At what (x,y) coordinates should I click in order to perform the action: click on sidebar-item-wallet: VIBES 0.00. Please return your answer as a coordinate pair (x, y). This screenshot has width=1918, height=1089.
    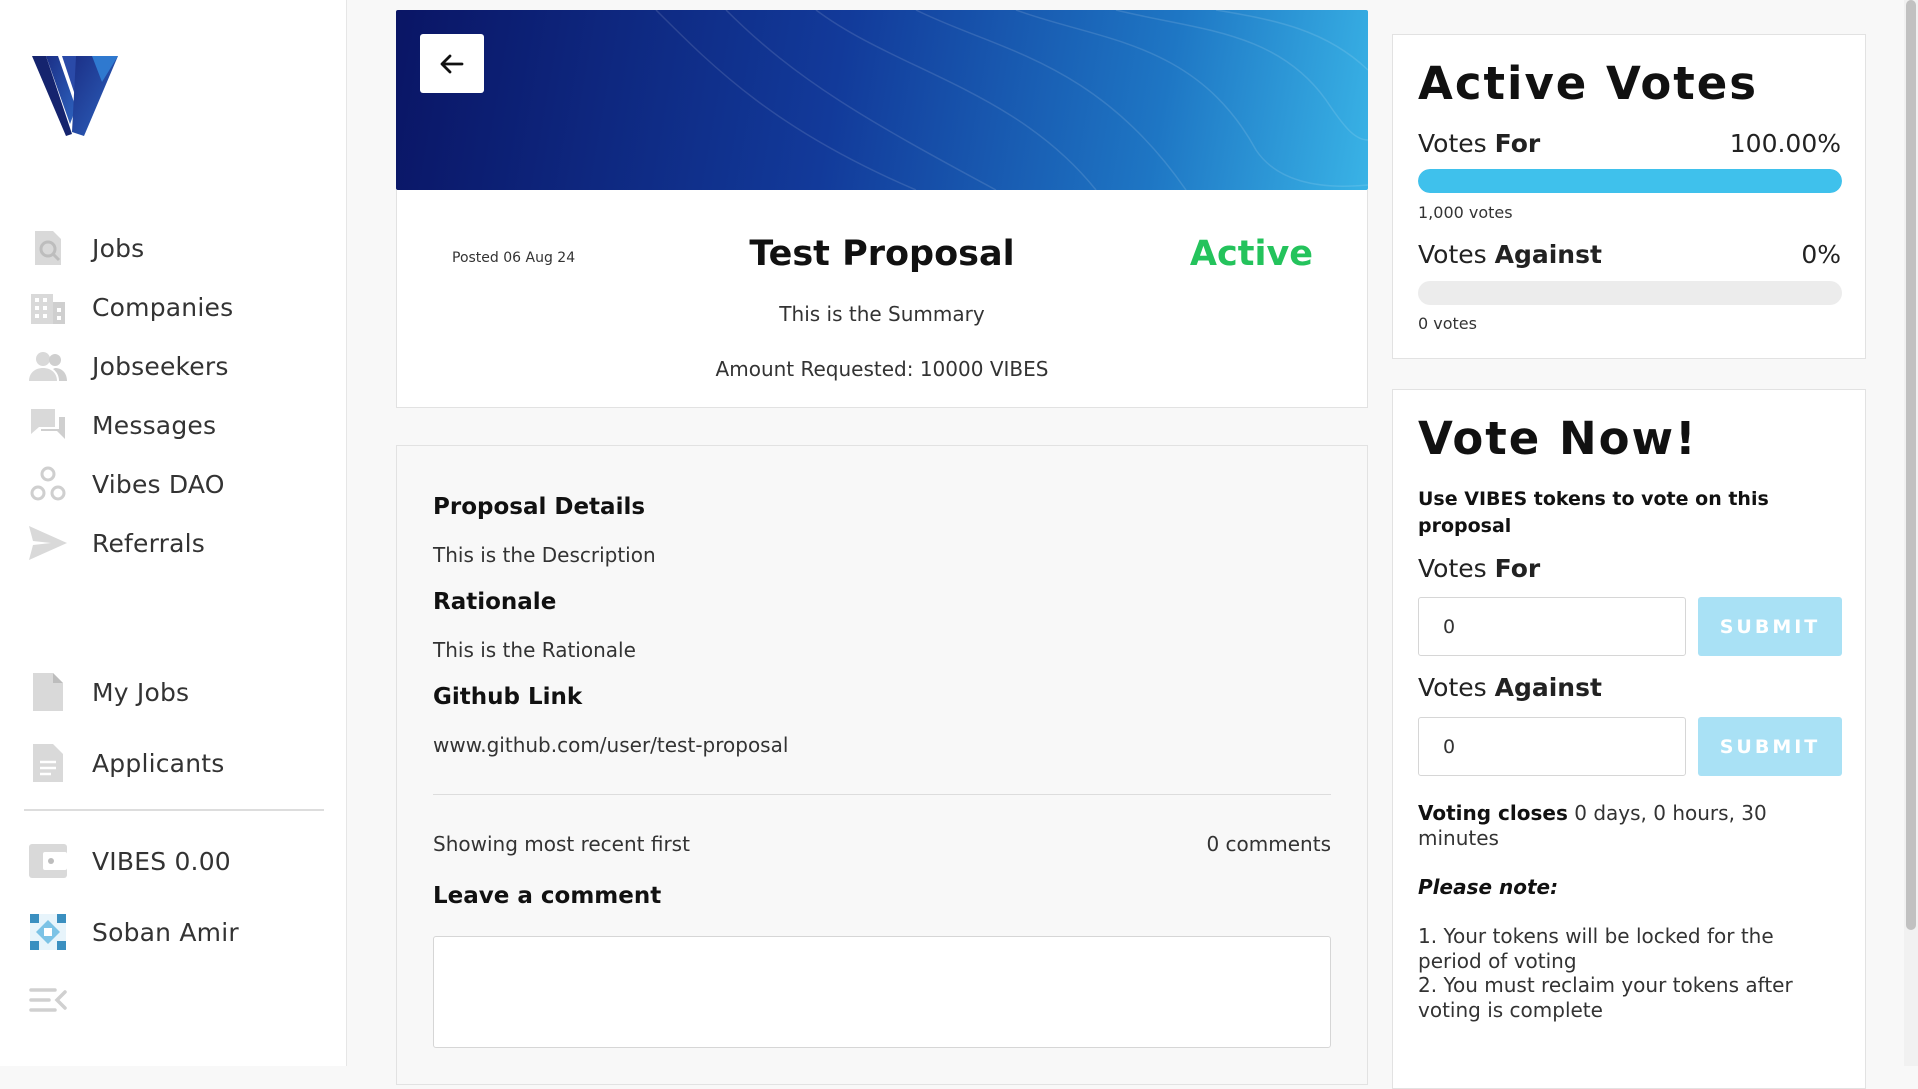
    Looking at the image, I should click on (129, 861).